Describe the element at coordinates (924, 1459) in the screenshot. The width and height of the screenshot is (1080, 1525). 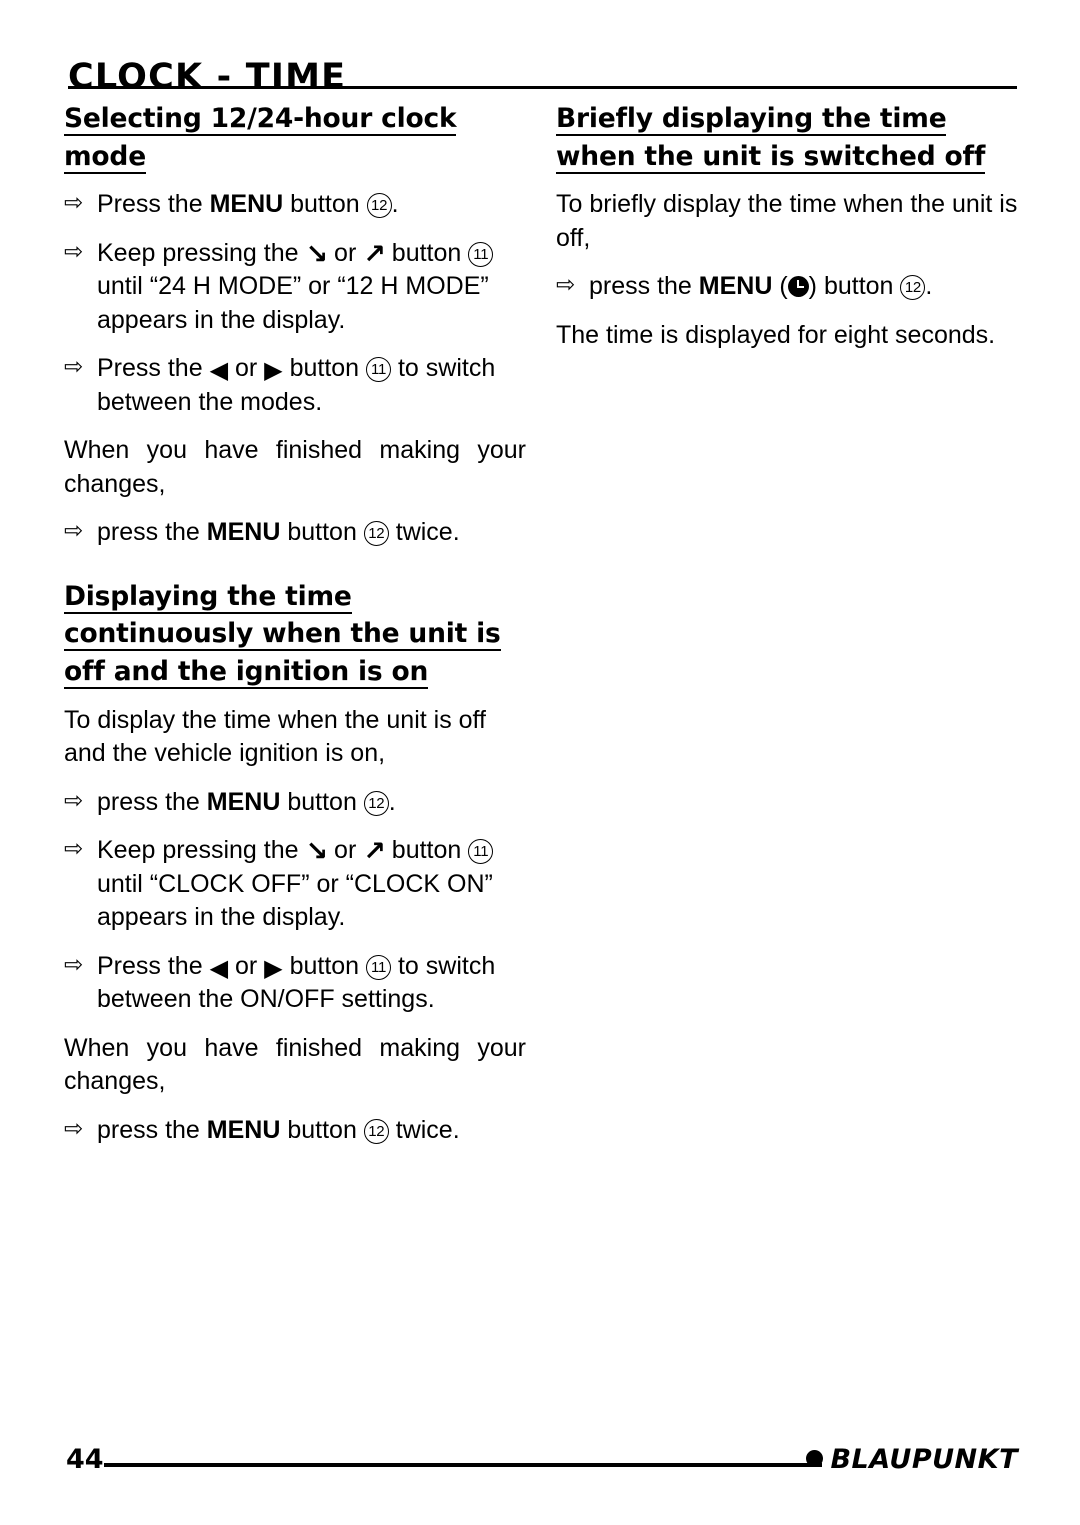
I see `brand-name: BLAUPUNKT` at that location.